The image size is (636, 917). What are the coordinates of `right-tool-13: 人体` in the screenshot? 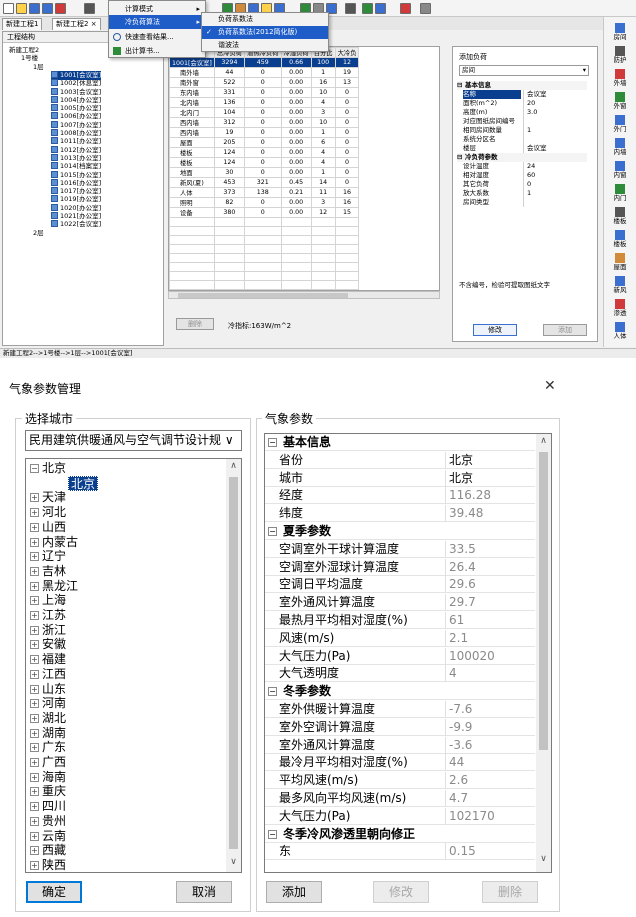 It's located at (620, 331).